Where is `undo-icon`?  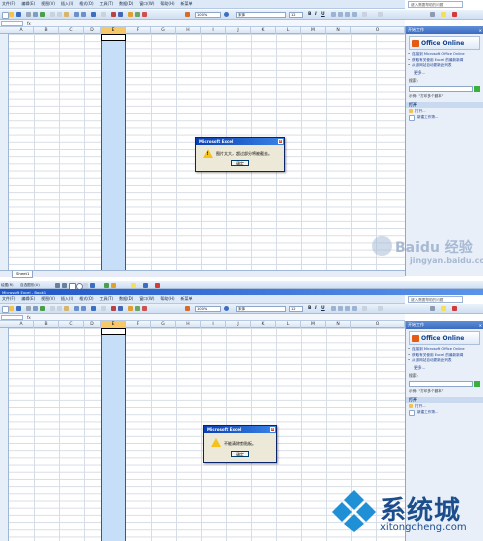 undo-icon is located at coordinates (76, 14).